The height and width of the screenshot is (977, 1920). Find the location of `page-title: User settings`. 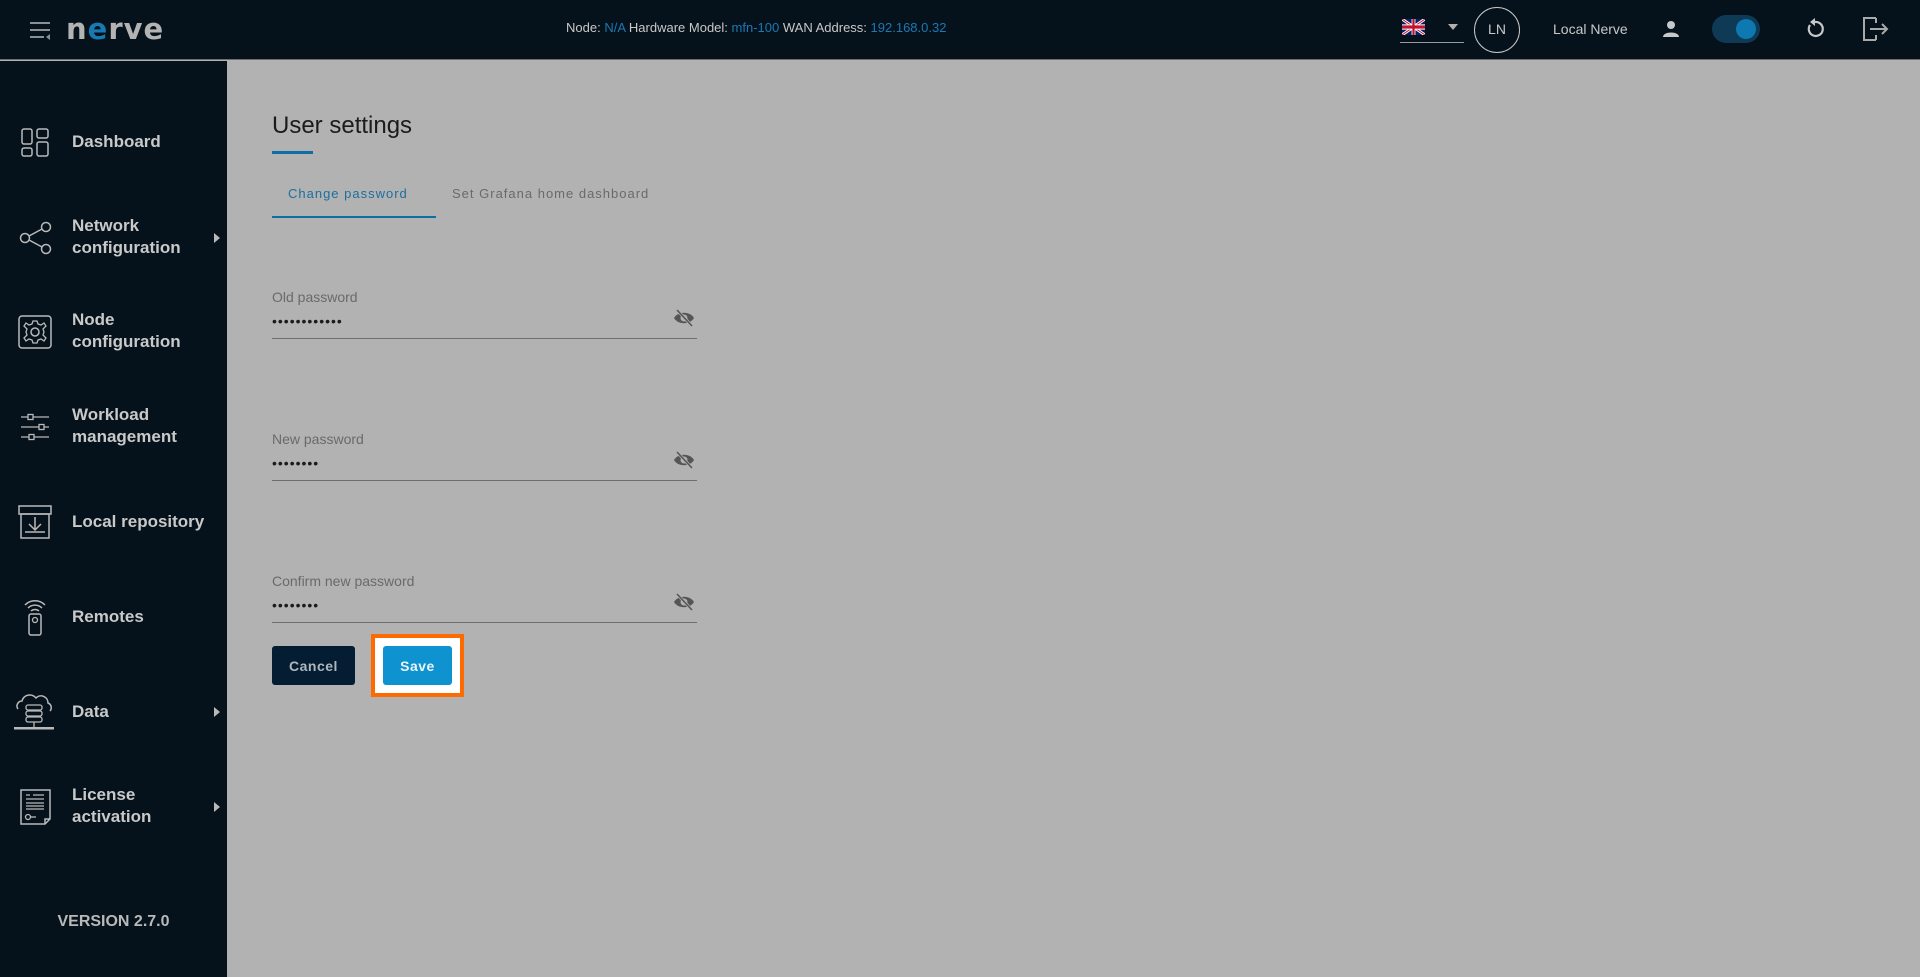

page-title: User settings is located at coordinates (342, 125).